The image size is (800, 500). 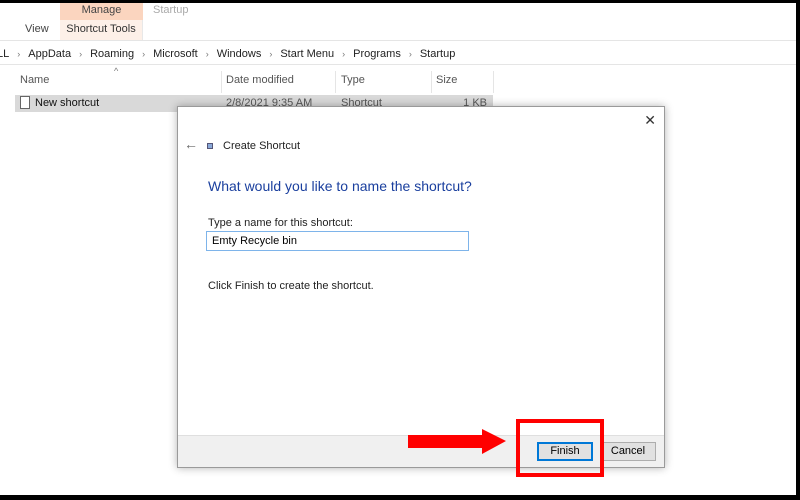 What do you see at coordinates (291, 286) in the screenshot?
I see `instruction-text: Click Finish to create the shortcut.` at bounding box center [291, 286].